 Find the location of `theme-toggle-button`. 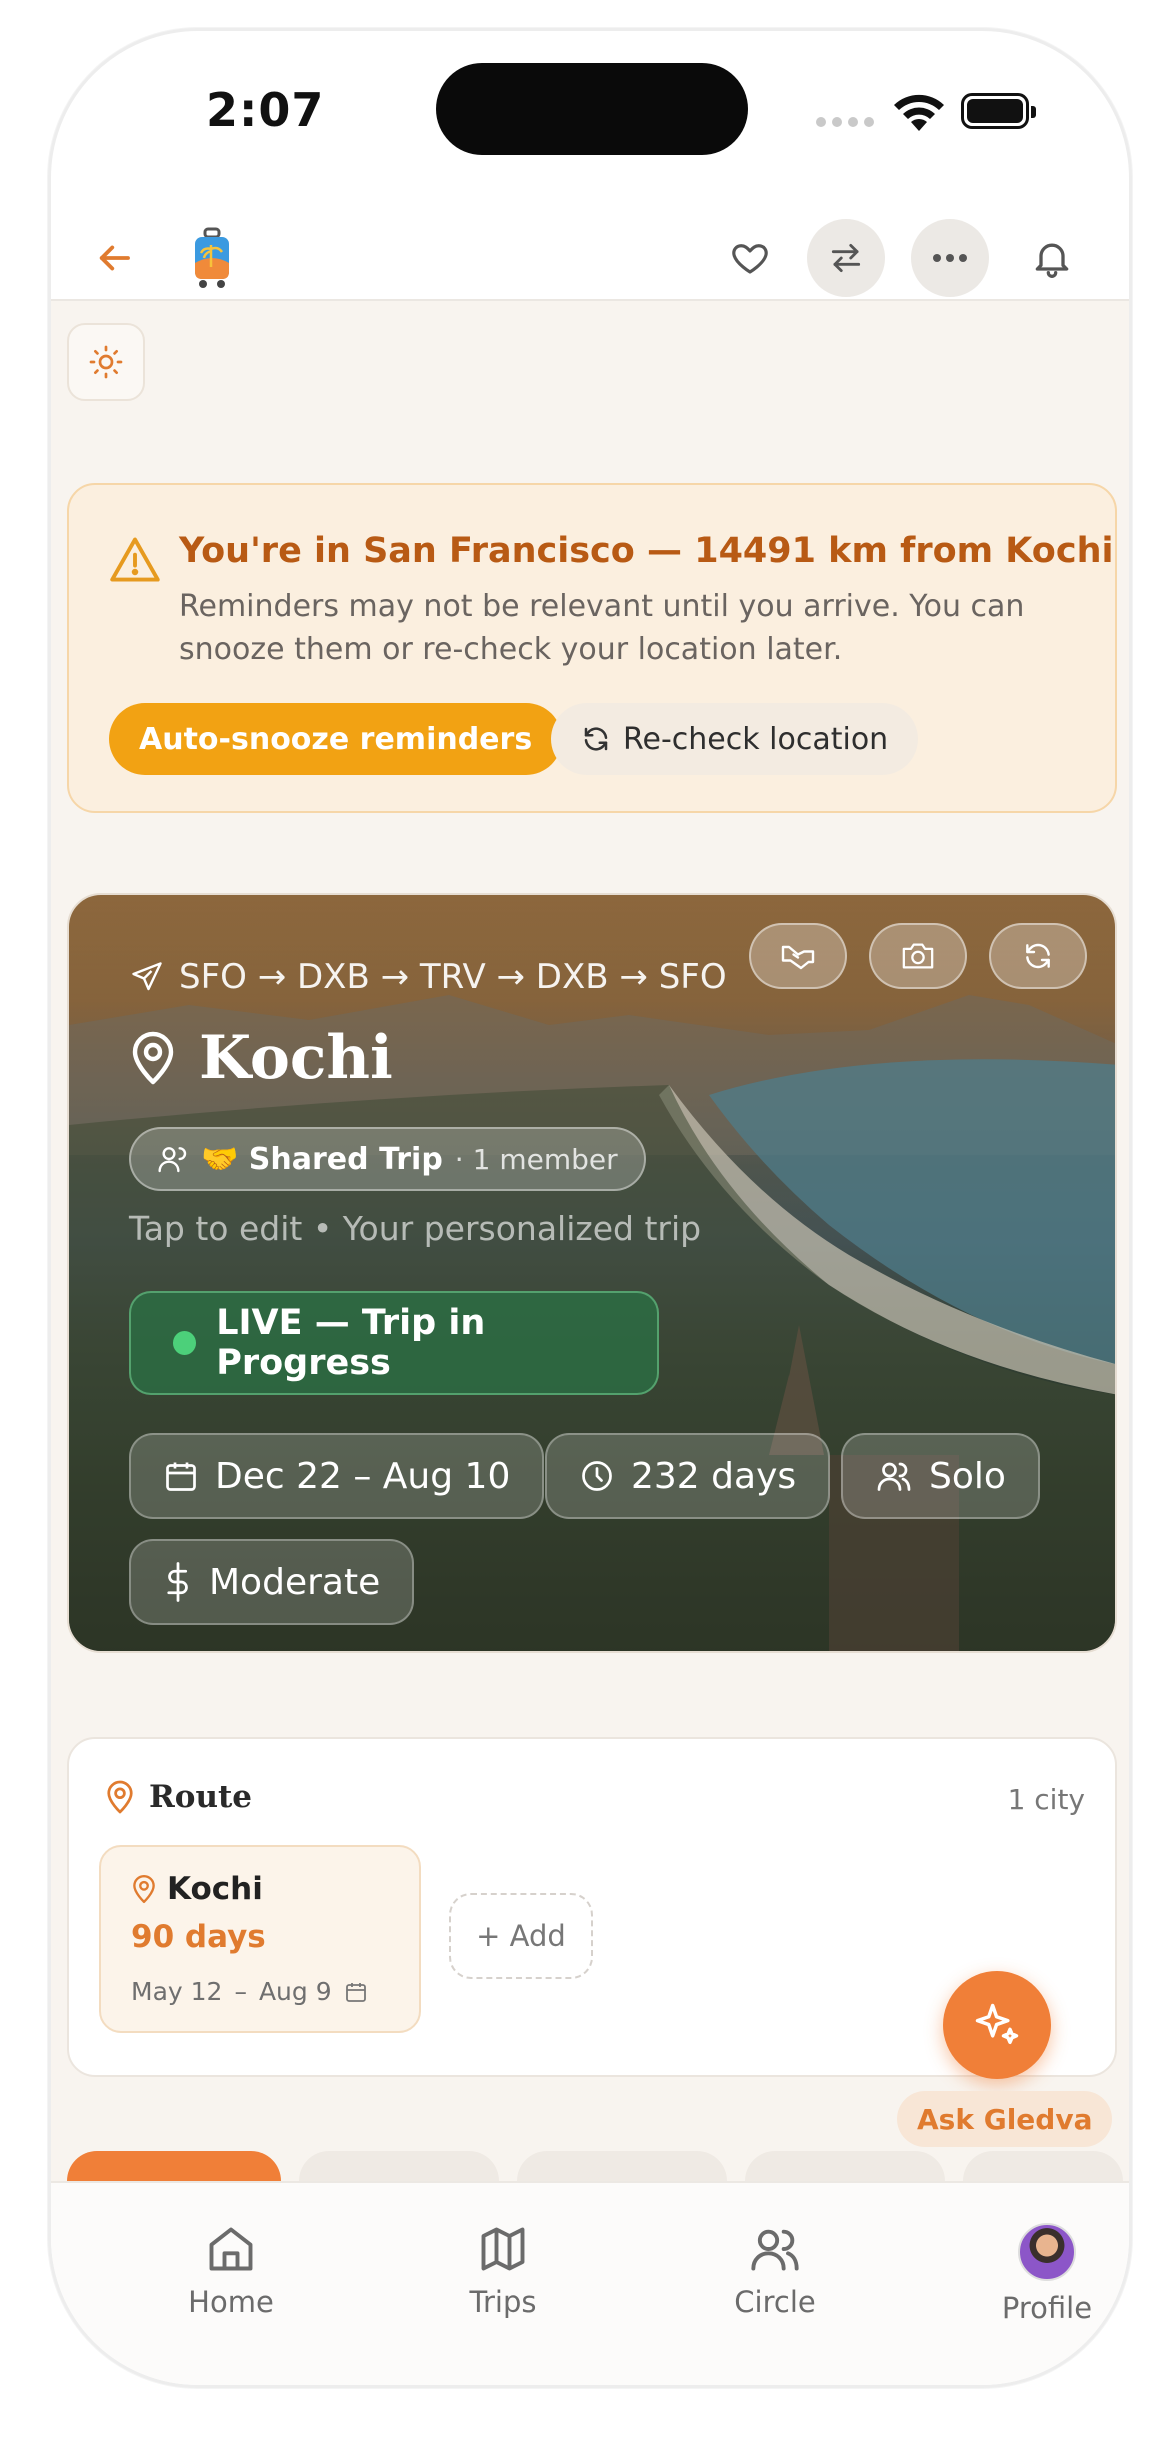

theme-toggle-button is located at coordinates (106, 362).